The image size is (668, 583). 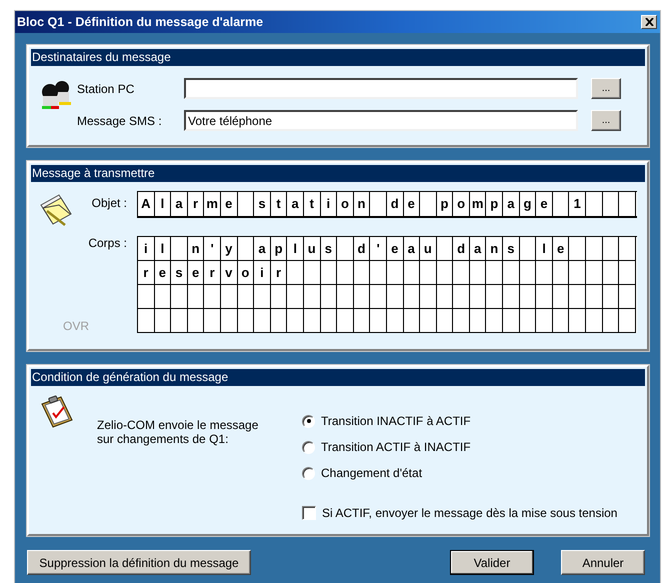 What do you see at coordinates (120, 121) in the screenshot?
I see `field-label: Message SMS :` at bounding box center [120, 121].